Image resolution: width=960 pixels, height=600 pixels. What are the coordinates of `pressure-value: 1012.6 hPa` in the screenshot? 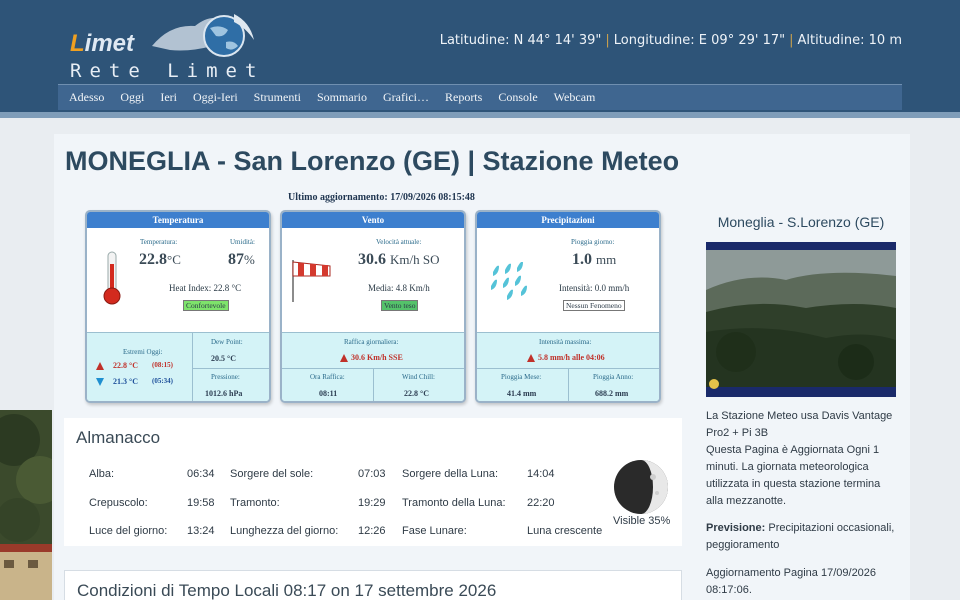 It's located at (224, 393).